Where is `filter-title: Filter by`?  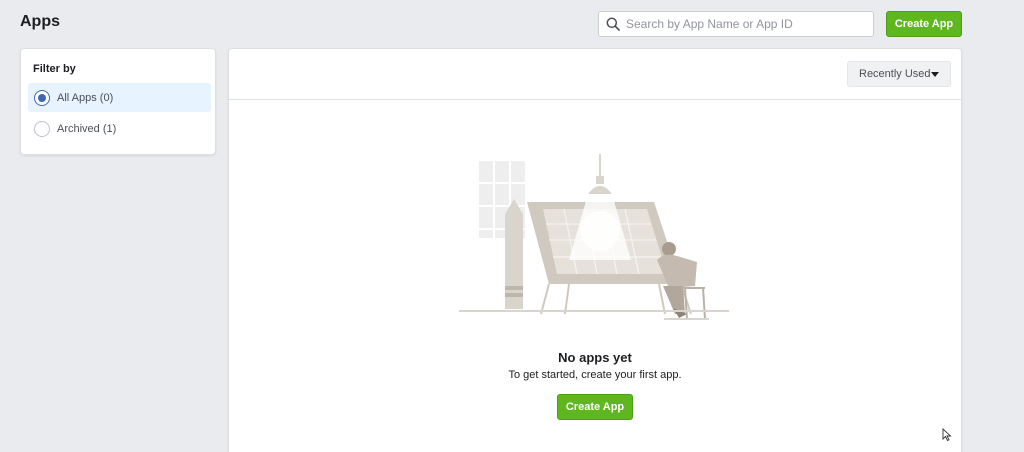
filter-title: Filter by is located at coordinates (54, 69).